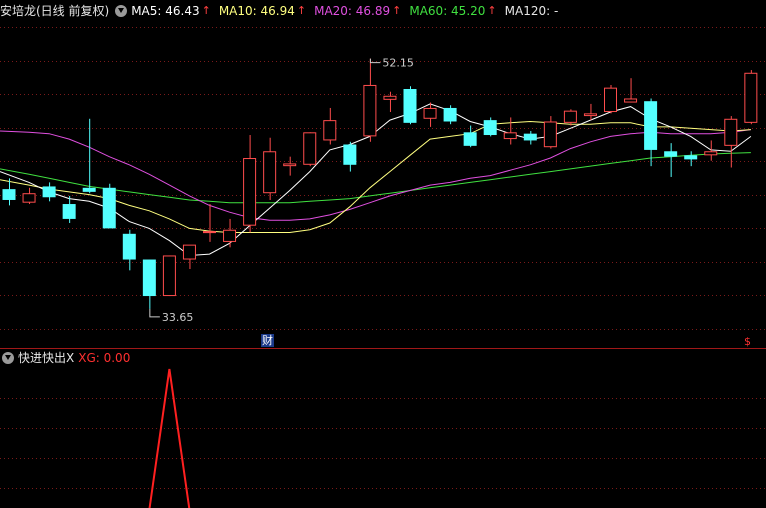  What do you see at coordinates (154, 313) in the screenshot?
I see `low-price-label-leader` at bounding box center [154, 313].